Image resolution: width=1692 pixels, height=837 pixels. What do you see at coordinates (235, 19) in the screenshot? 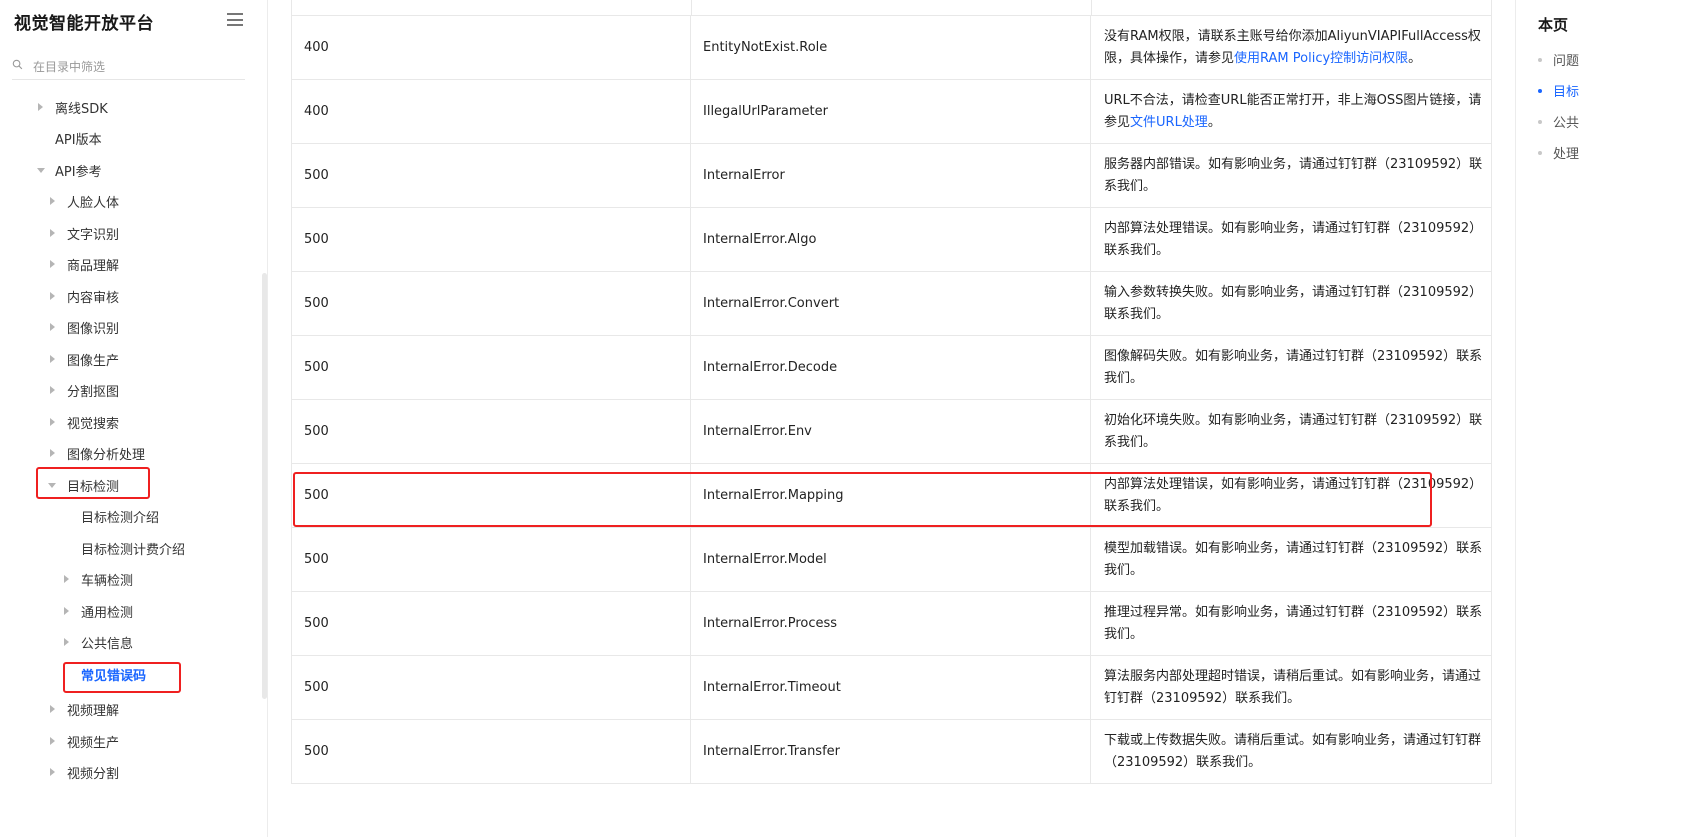
I see `menu-icon` at bounding box center [235, 19].